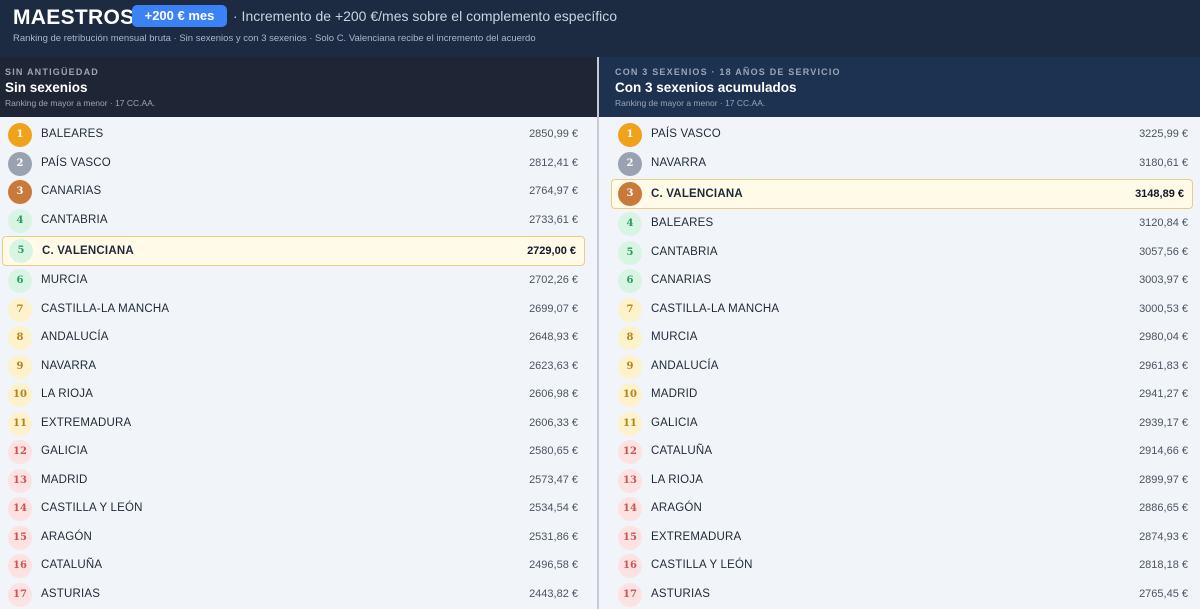 Image resolution: width=1200 pixels, height=609 pixels. What do you see at coordinates (706, 87) in the screenshot?
I see `panel-title: Con 3 sexenios acumulados` at bounding box center [706, 87].